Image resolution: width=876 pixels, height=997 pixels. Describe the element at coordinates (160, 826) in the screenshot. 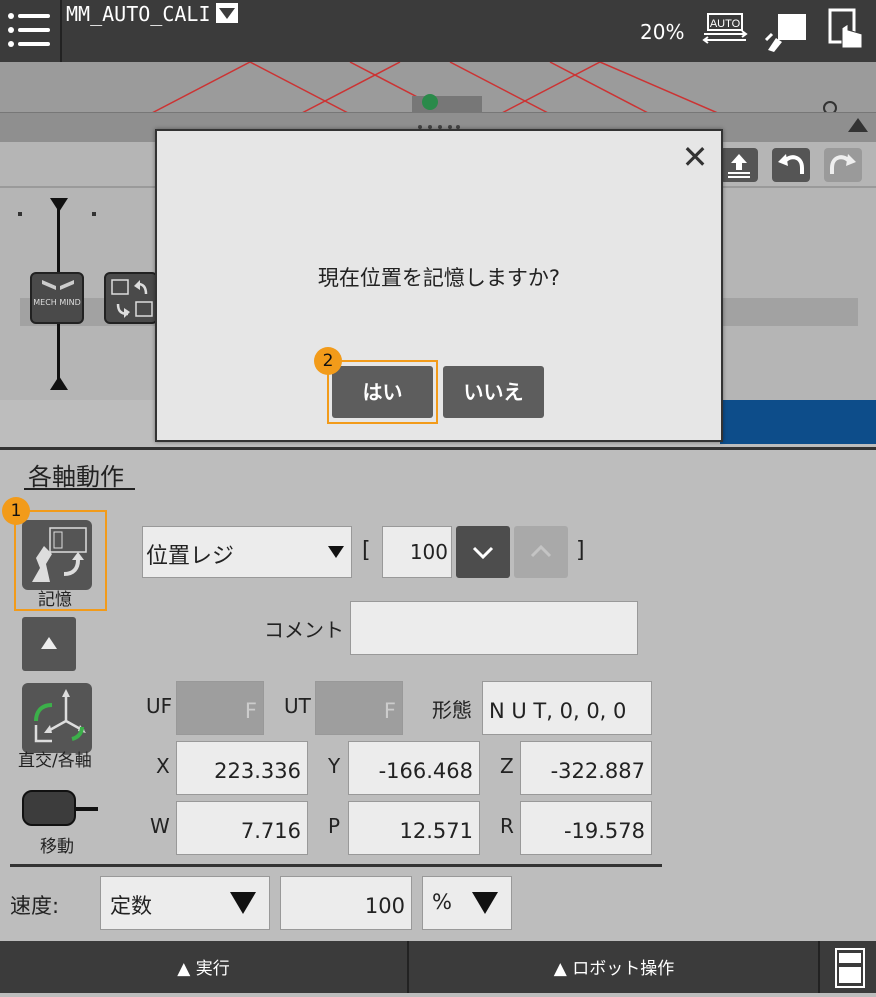

I see `w-label: W` at that location.